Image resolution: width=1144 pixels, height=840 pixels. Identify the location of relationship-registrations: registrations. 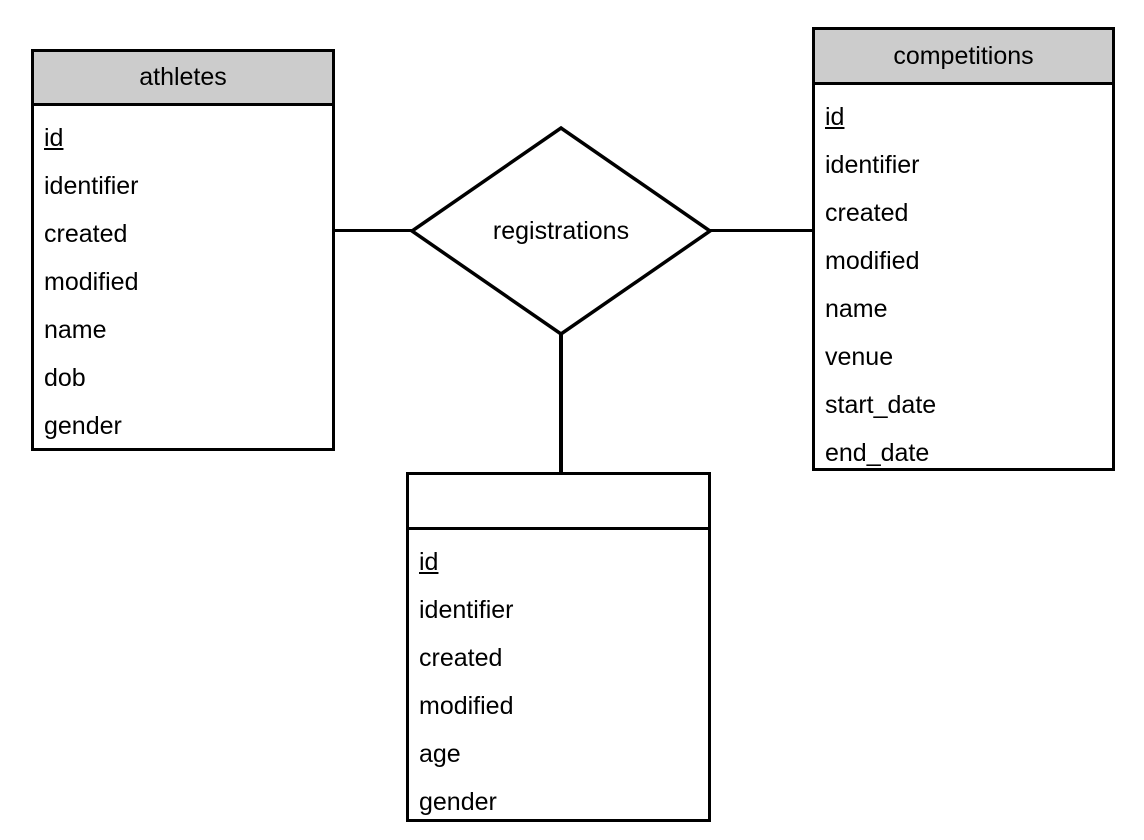
(561, 231).